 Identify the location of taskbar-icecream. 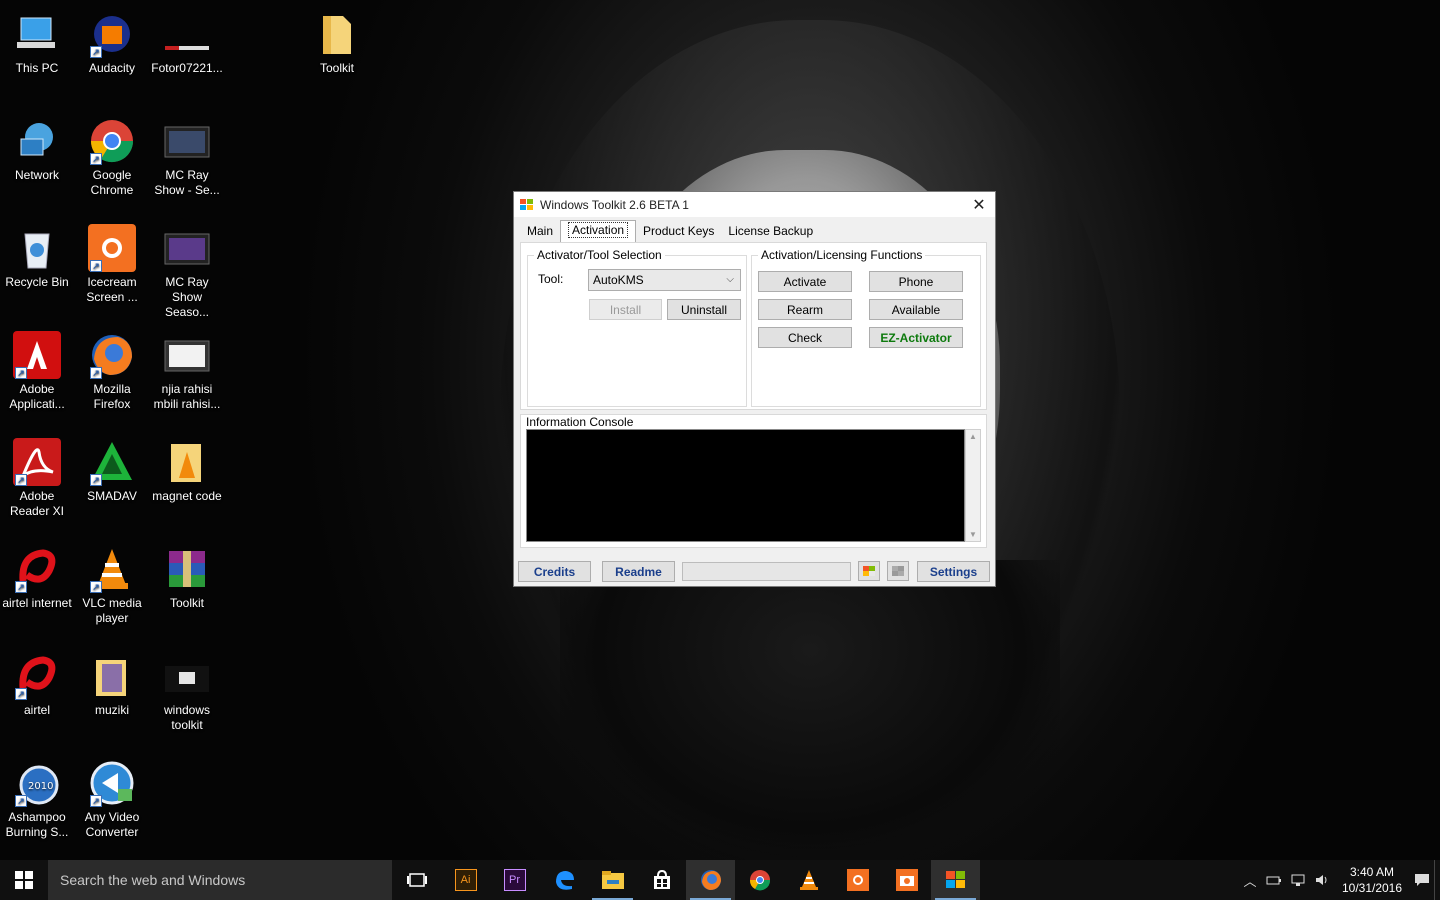
(857, 880).